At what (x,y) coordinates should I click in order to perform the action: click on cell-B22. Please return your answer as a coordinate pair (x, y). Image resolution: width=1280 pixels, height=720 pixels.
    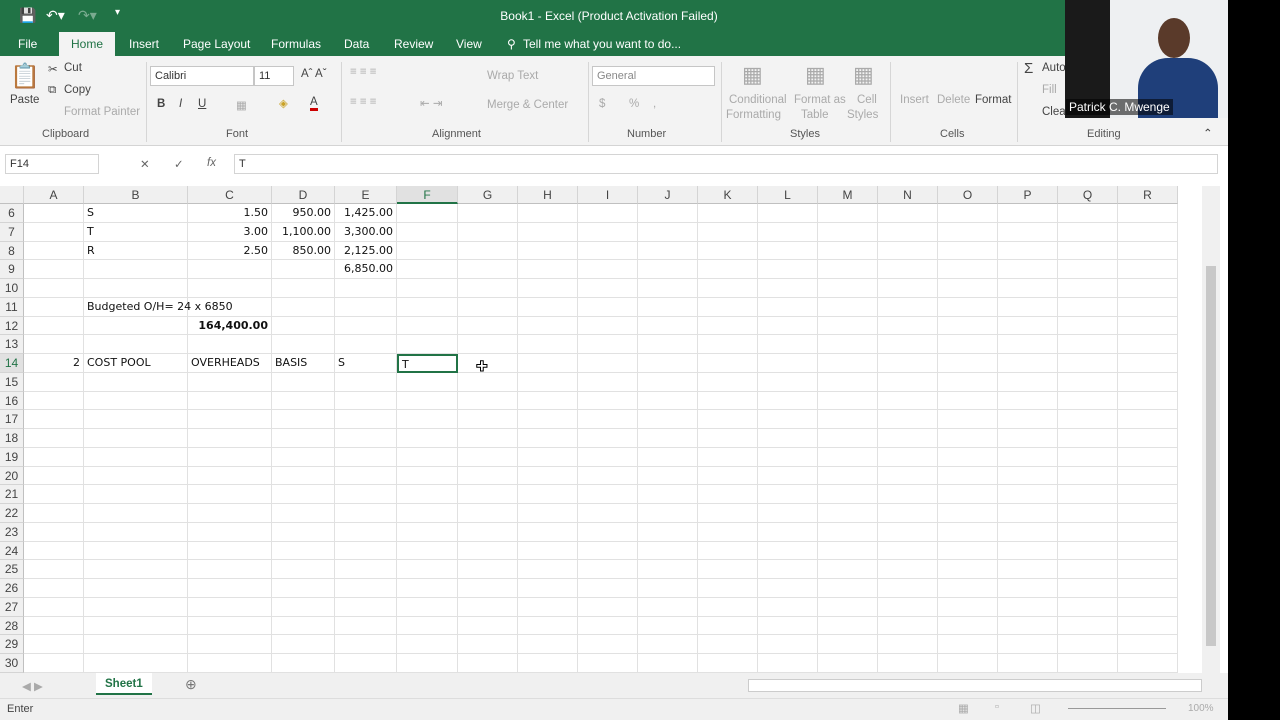
    Looking at the image, I should click on (136, 513).